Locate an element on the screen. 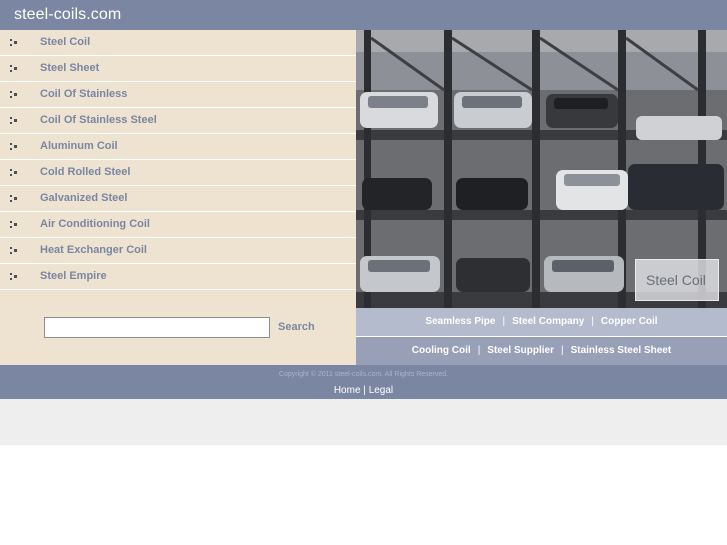 Image resolution: width=727 pixels, height=545 pixels. sidebar-item-aluminum-coil: Aluminum Coil is located at coordinates (178, 147).